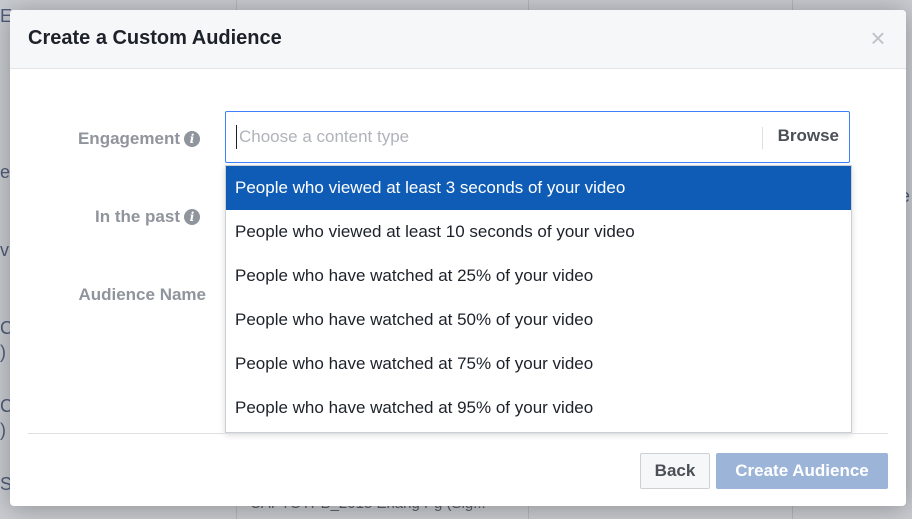 This screenshot has height=519, width=912. What do you see at coordinates (808, 136) in the screenshot?
I see `browse-button: Browse` at bounding box center [808, 136].